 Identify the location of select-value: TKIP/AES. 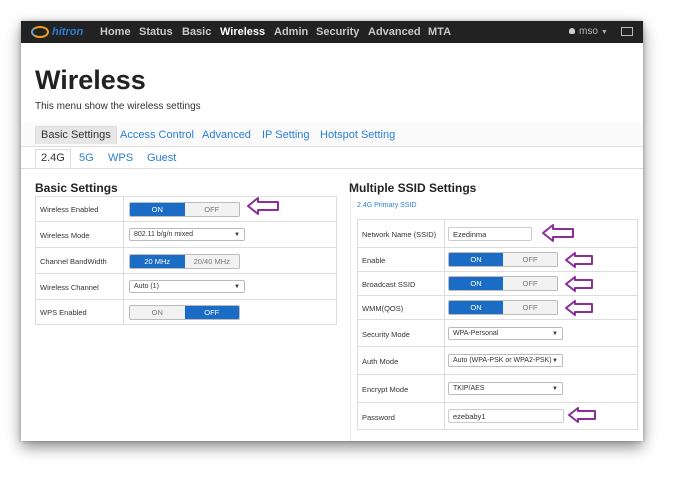
(469, 388).